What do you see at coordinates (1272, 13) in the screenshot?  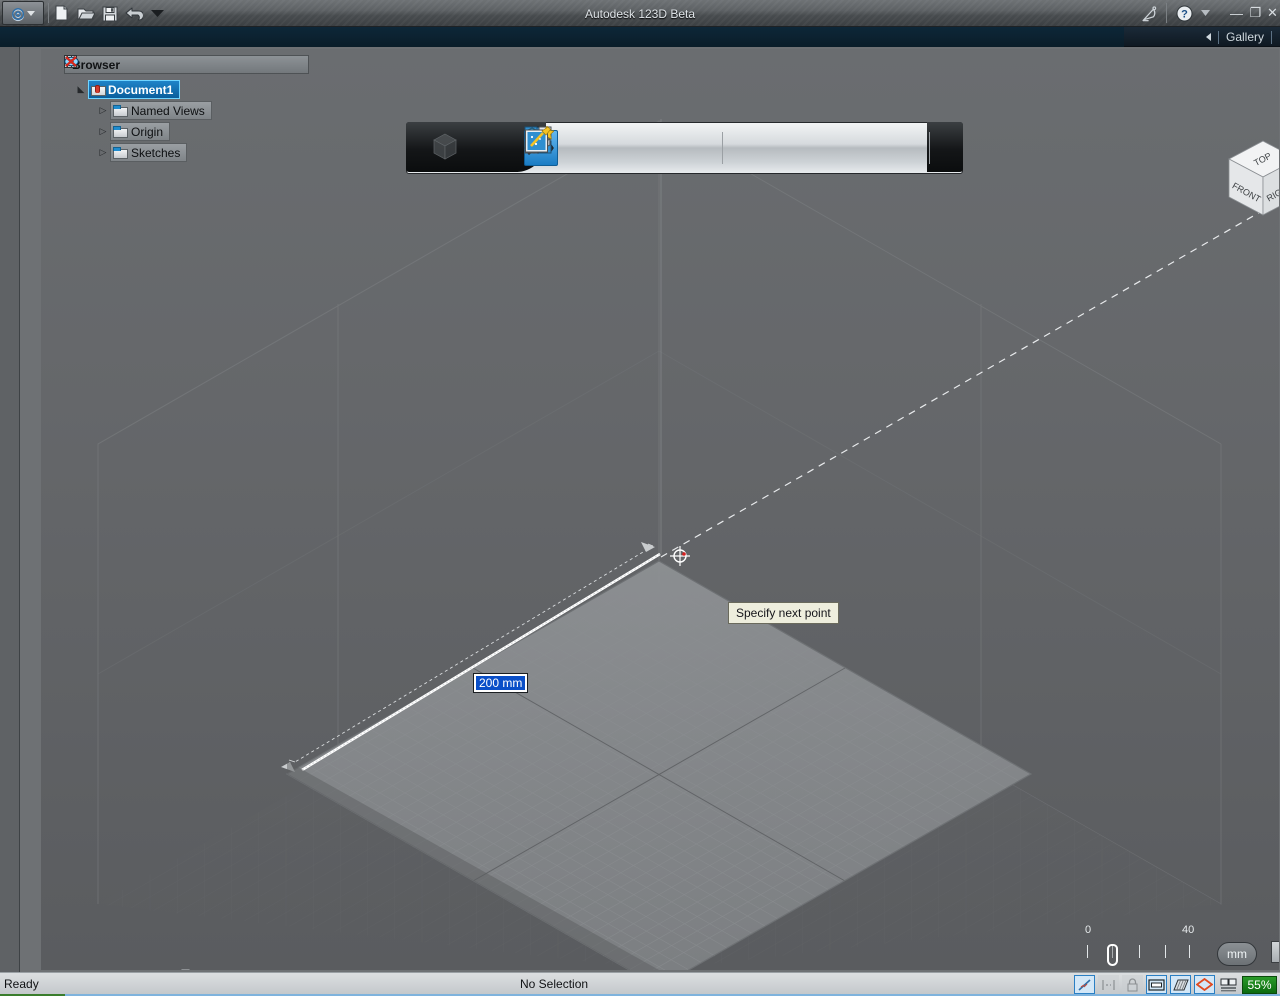 I see `window-close-button: ✕` at bounding box center [1272, 13].